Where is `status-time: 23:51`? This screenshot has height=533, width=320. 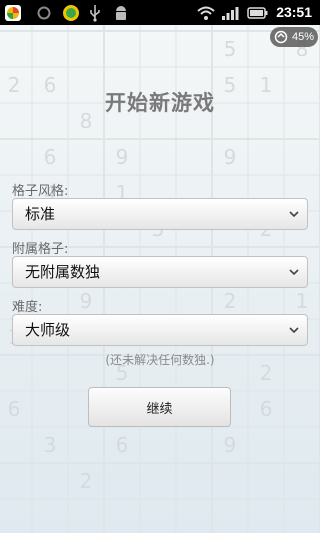 status-time: 23:51 is located at coordinates (294, 12).